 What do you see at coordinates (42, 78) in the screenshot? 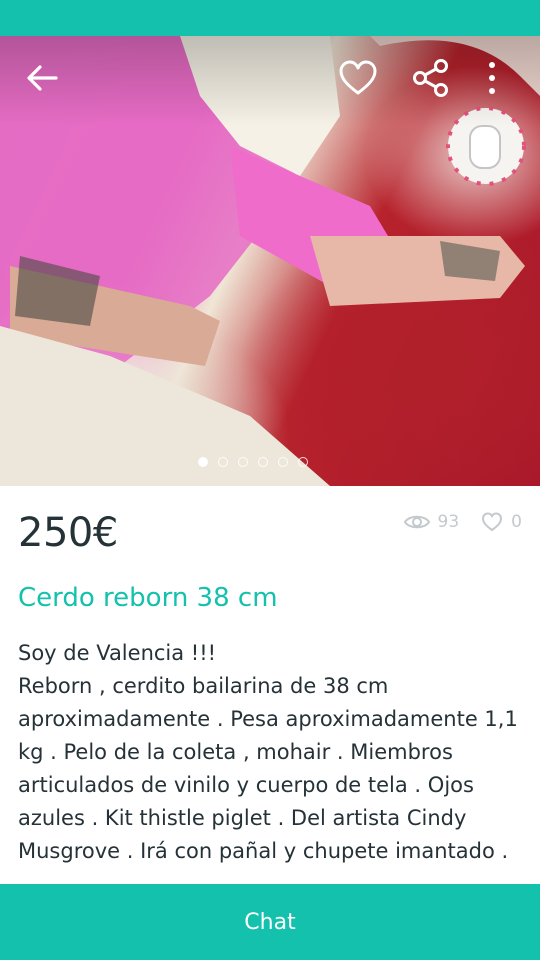
I see `back-arrow-icon` at bounding box center [42, 78].